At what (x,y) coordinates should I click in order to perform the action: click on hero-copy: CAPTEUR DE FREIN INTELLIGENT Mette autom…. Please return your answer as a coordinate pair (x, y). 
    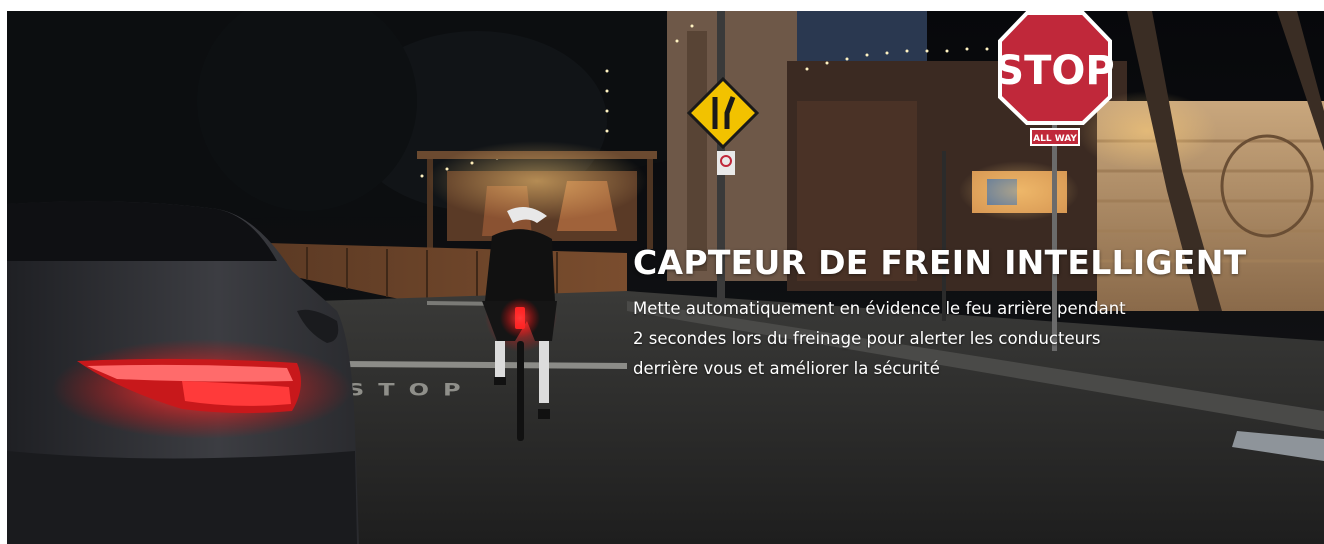
    Looking at the image, I should click on (963, 313).